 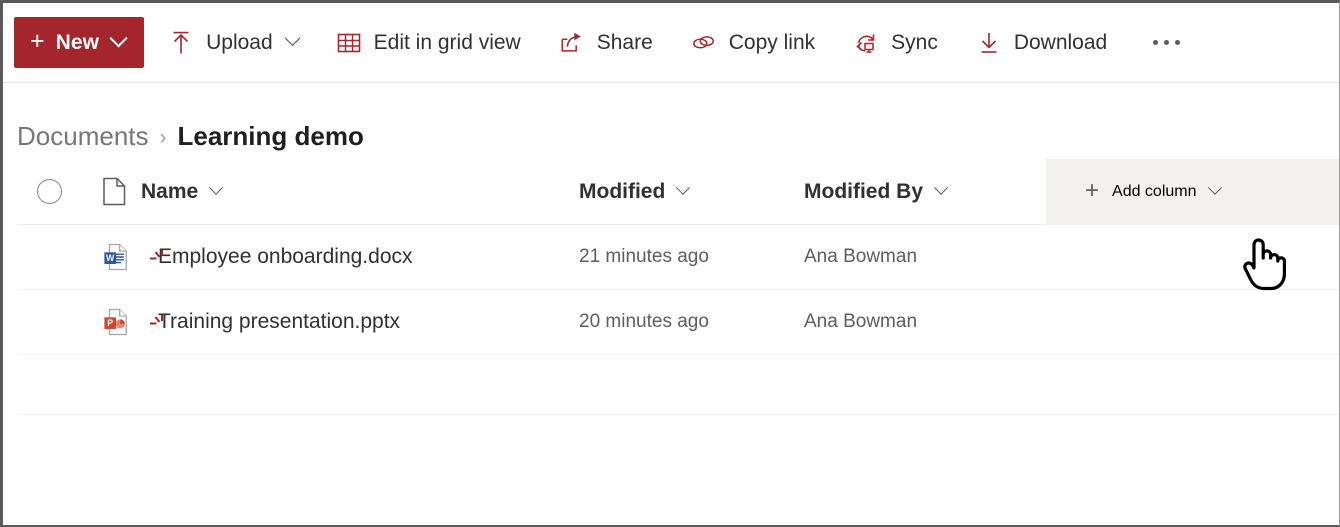 I want to click on link-chain-icon, so click(x=704, y=43).